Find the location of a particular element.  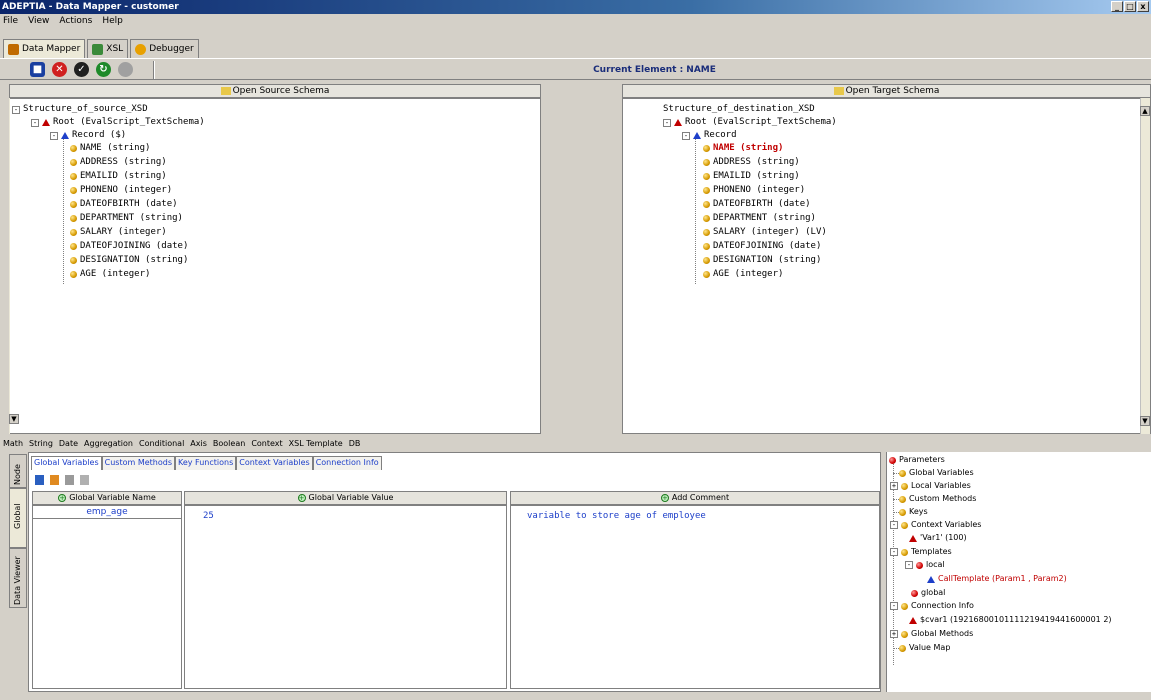

save-icon: ■ is located at coordinates (37, 69).